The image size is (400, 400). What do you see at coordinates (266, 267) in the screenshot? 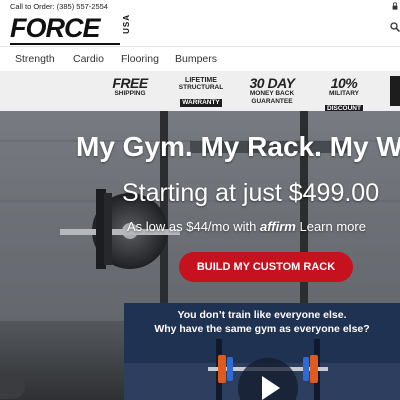
I see `build-custom-rack-button: BUILD MY CUSTOM RACK` at bounding box center [266, 267].